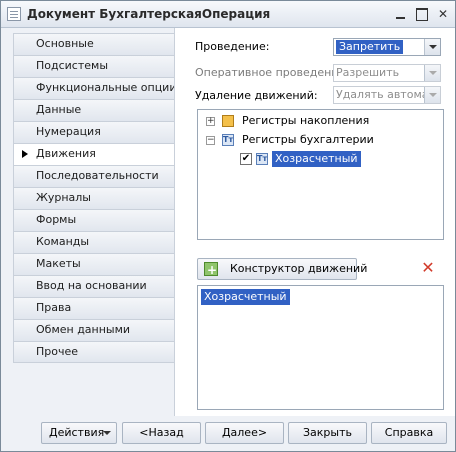 The height and width of the screenshot is (452, 456). What do you see at coordinates (94, 242) in the screenshot?
I see `tab-commands: Команды` at bounding box center [94, 242].